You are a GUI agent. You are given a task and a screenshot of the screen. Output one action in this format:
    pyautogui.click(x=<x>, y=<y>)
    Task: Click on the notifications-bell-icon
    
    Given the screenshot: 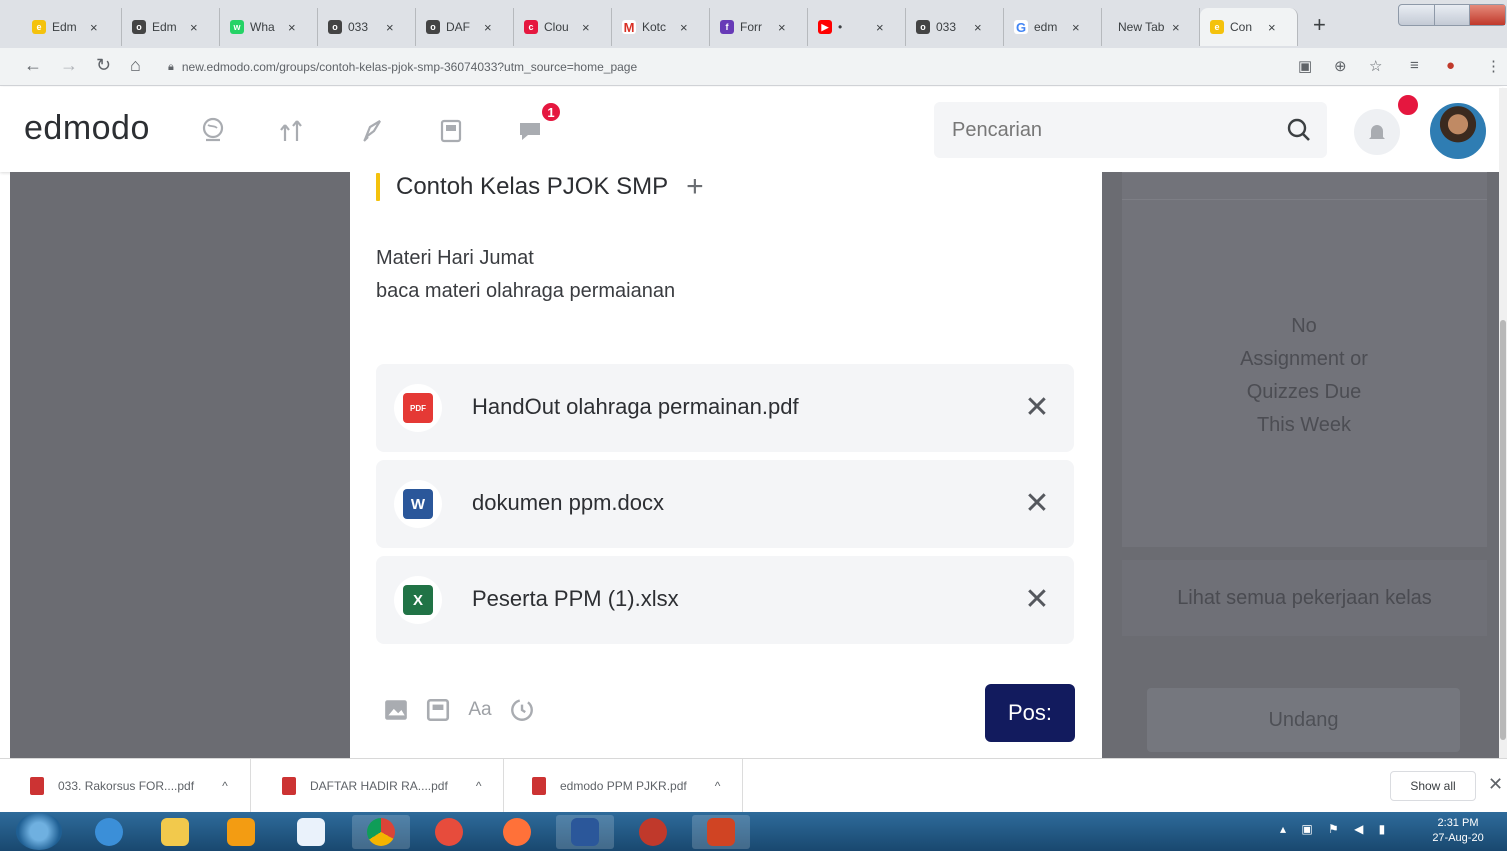 What is the action you would take?
    pyautogui.click(x=1377, y=132)
    